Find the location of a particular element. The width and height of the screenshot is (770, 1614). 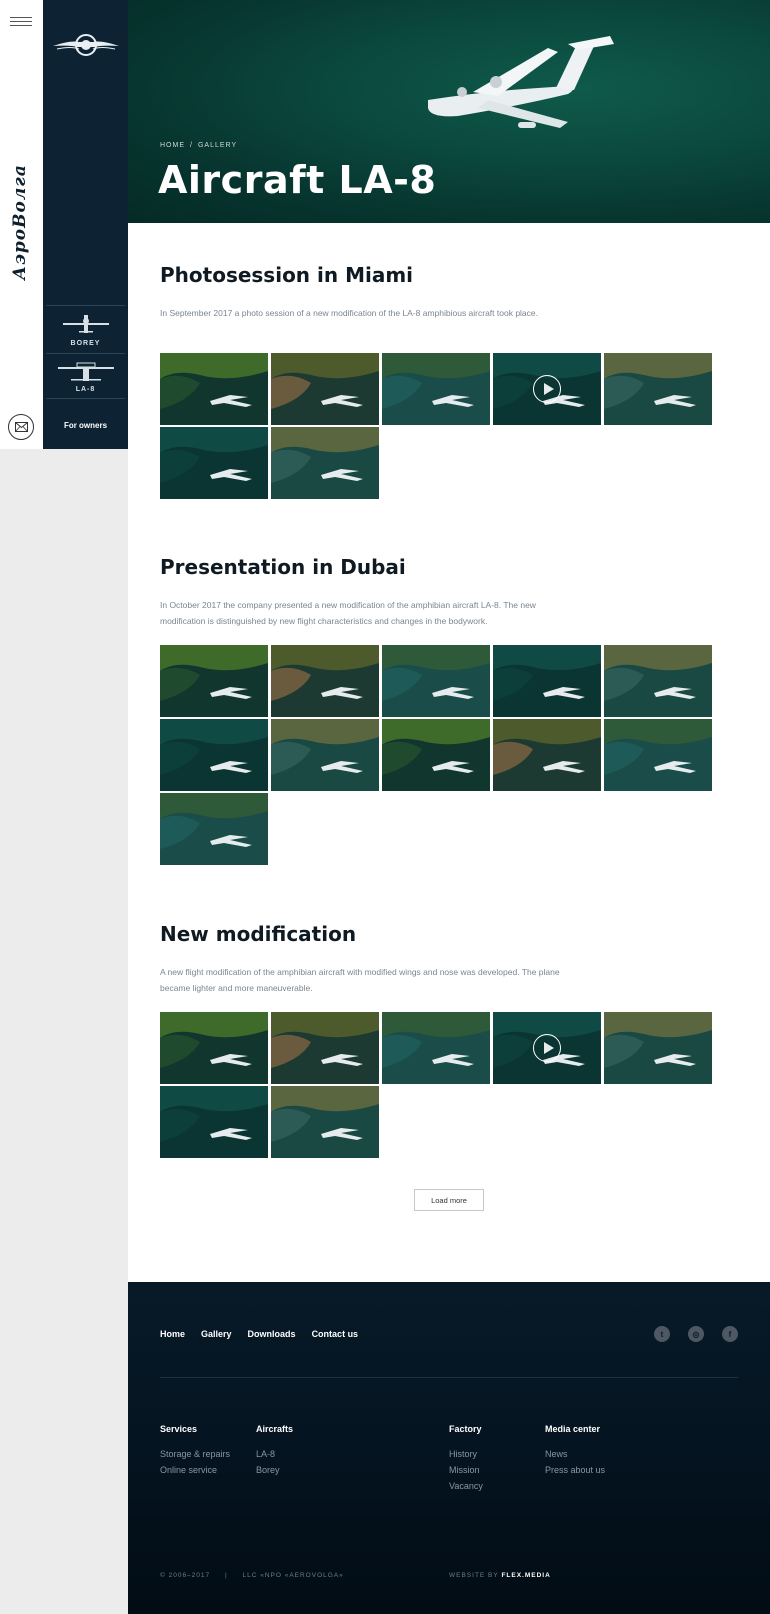

la8-plane-icon is located at coordinates (85, 371).